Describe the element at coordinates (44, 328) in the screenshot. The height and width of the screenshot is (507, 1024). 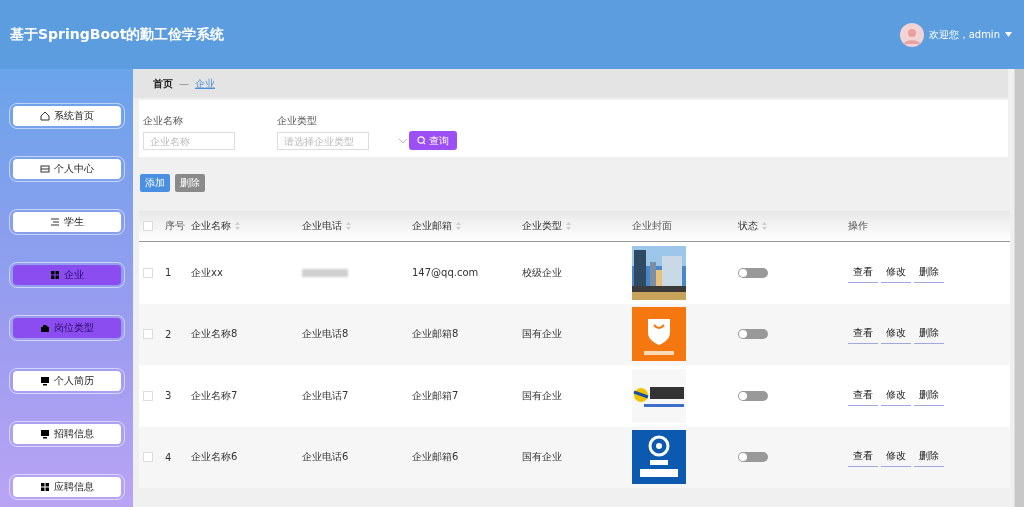
I see `bag-icon` at that location.